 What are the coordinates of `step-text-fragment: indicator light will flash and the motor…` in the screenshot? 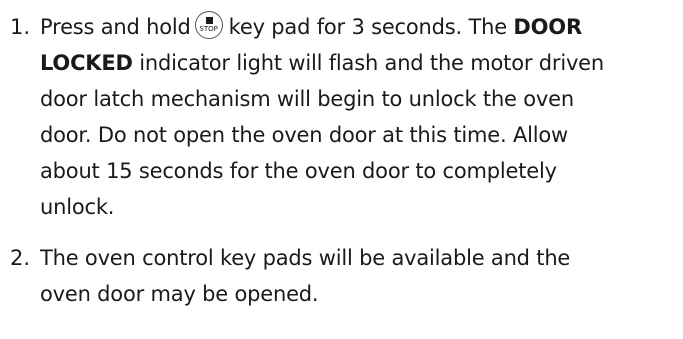 It's located at (368, 63).